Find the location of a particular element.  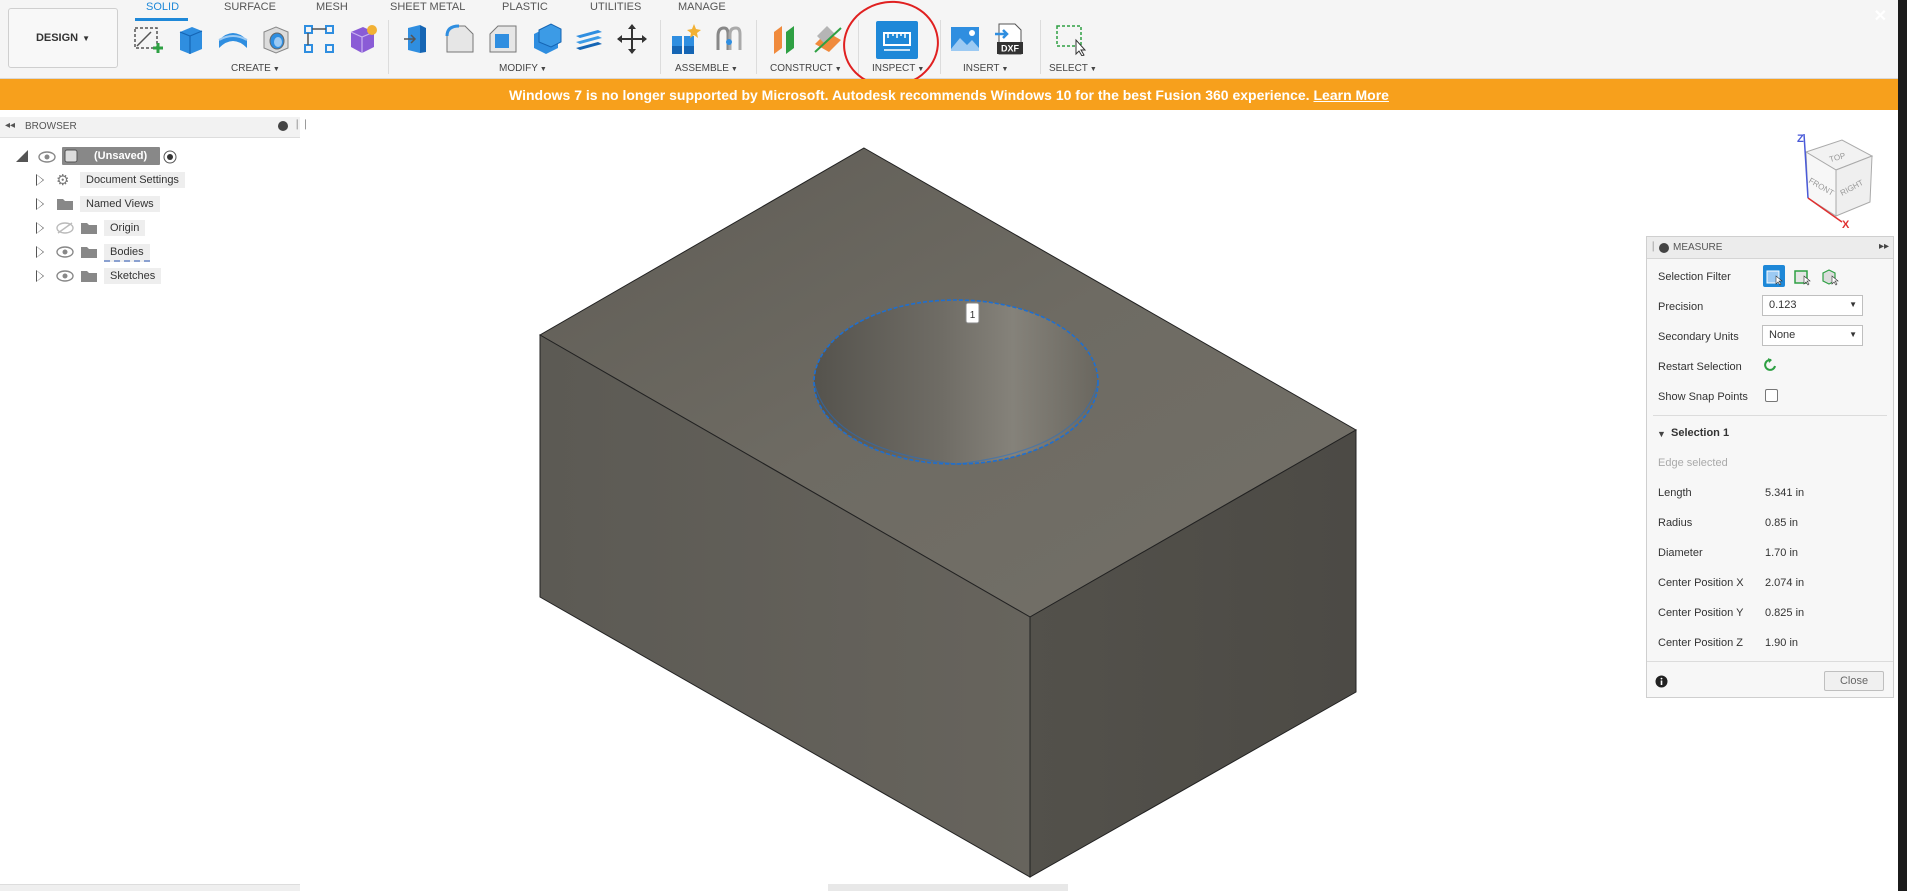

tab-solid: SOLID is located at coordinates (162, 7).